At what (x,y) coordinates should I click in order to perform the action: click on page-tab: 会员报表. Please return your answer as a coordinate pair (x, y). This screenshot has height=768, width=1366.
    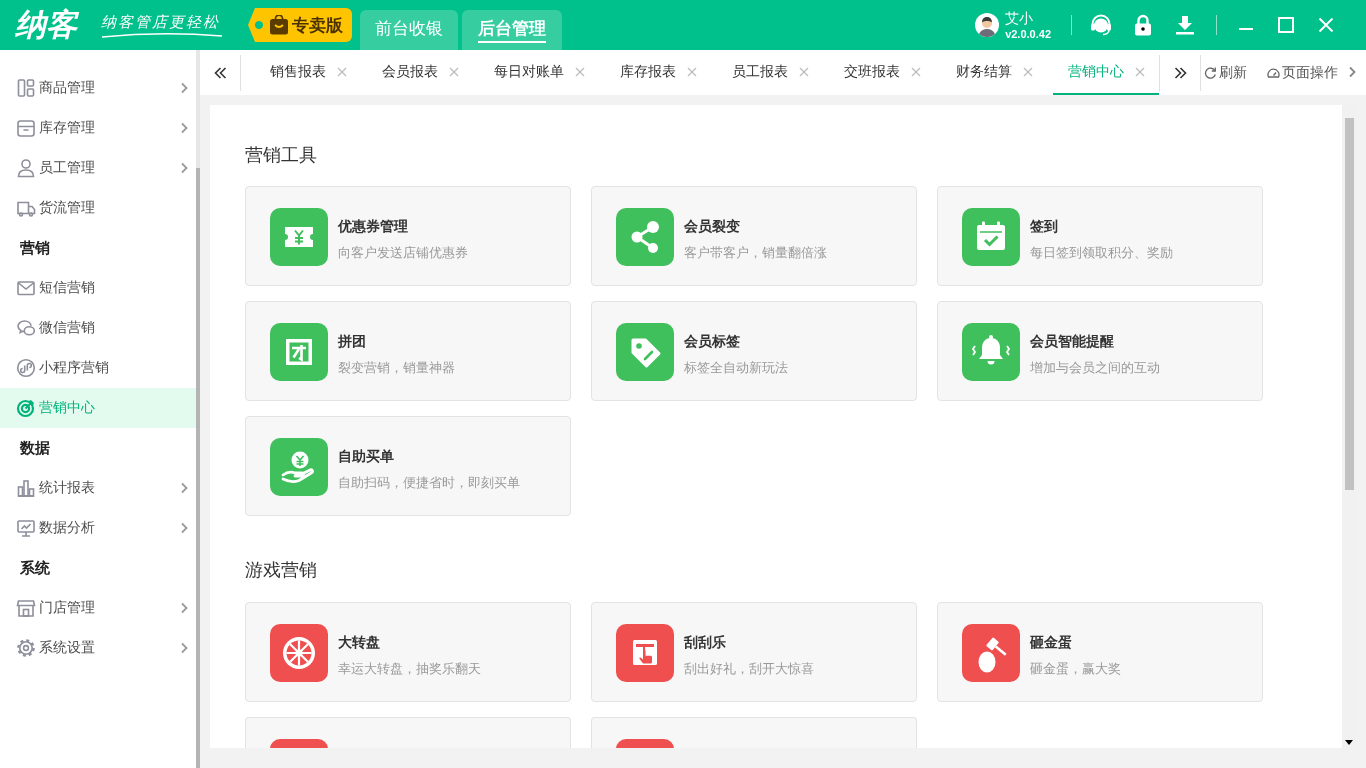
    Looking at the image, I should click on (420, 72).